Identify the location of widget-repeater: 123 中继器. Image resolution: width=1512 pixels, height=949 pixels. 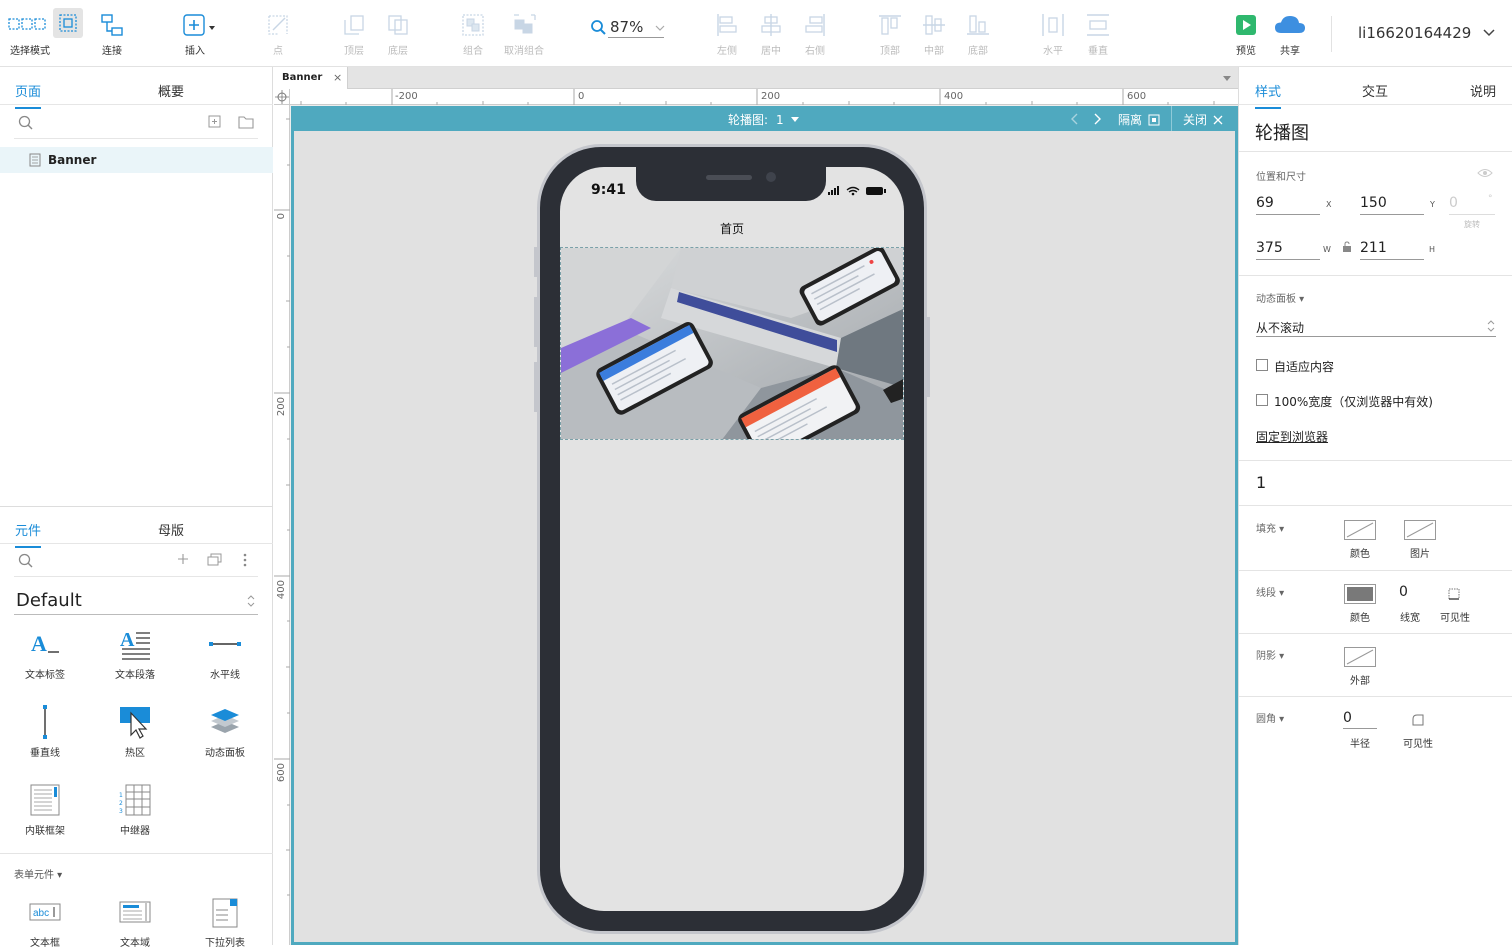
(135, 807).